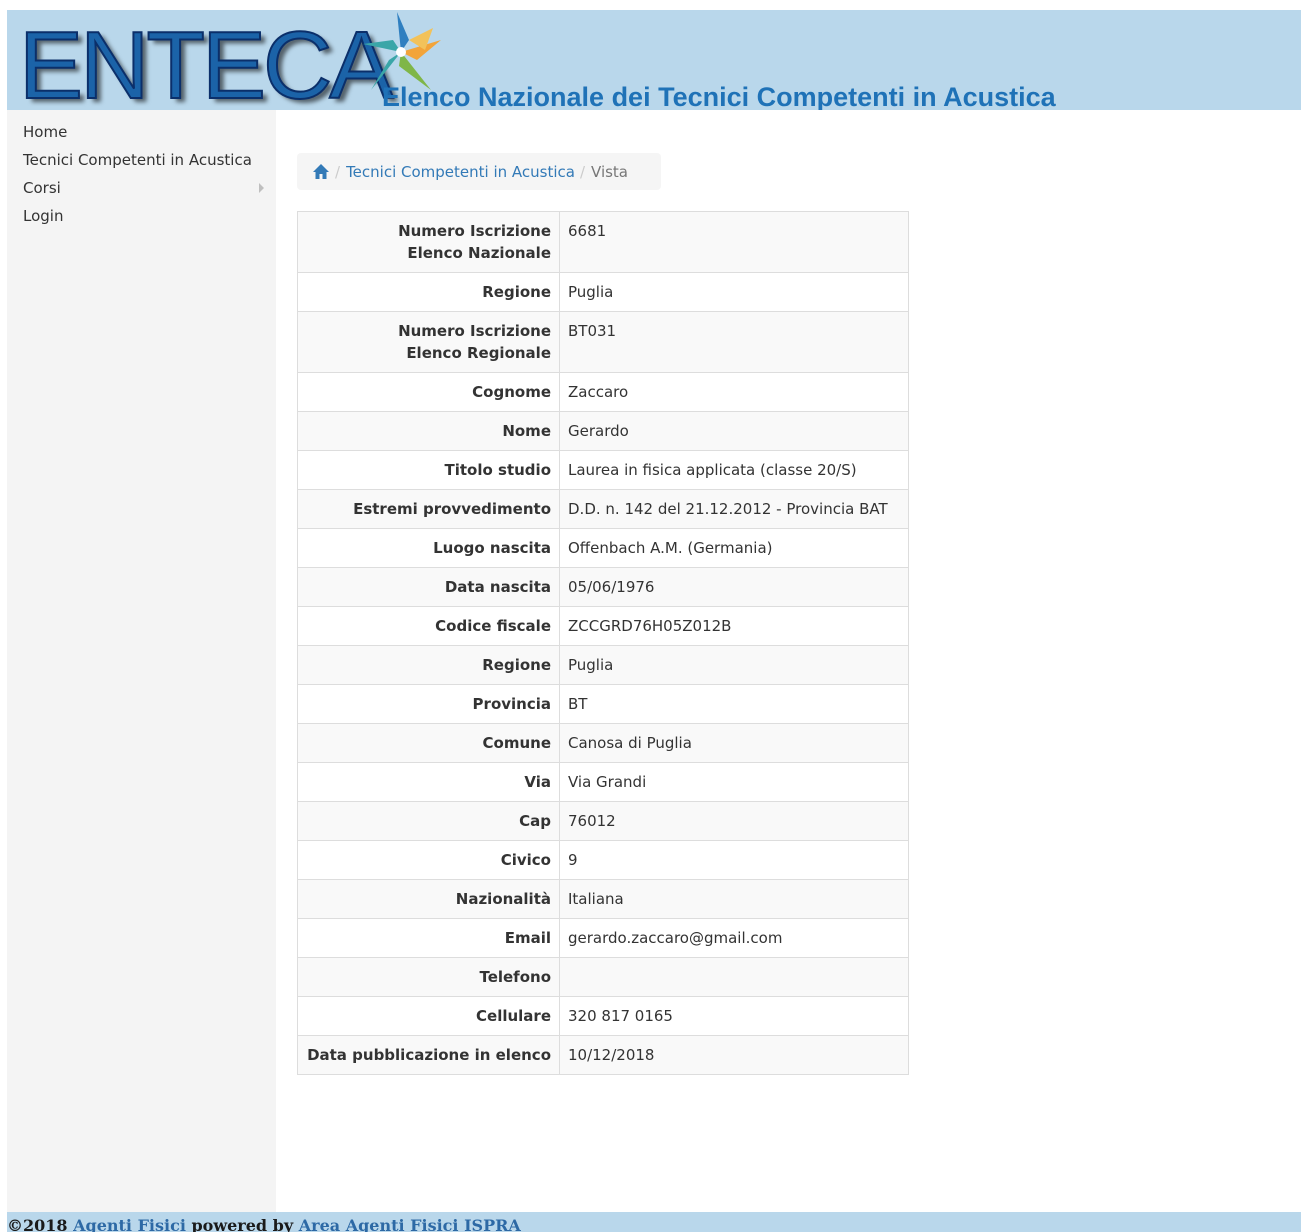  I want to click on row-label: Email, so click(428, 938).